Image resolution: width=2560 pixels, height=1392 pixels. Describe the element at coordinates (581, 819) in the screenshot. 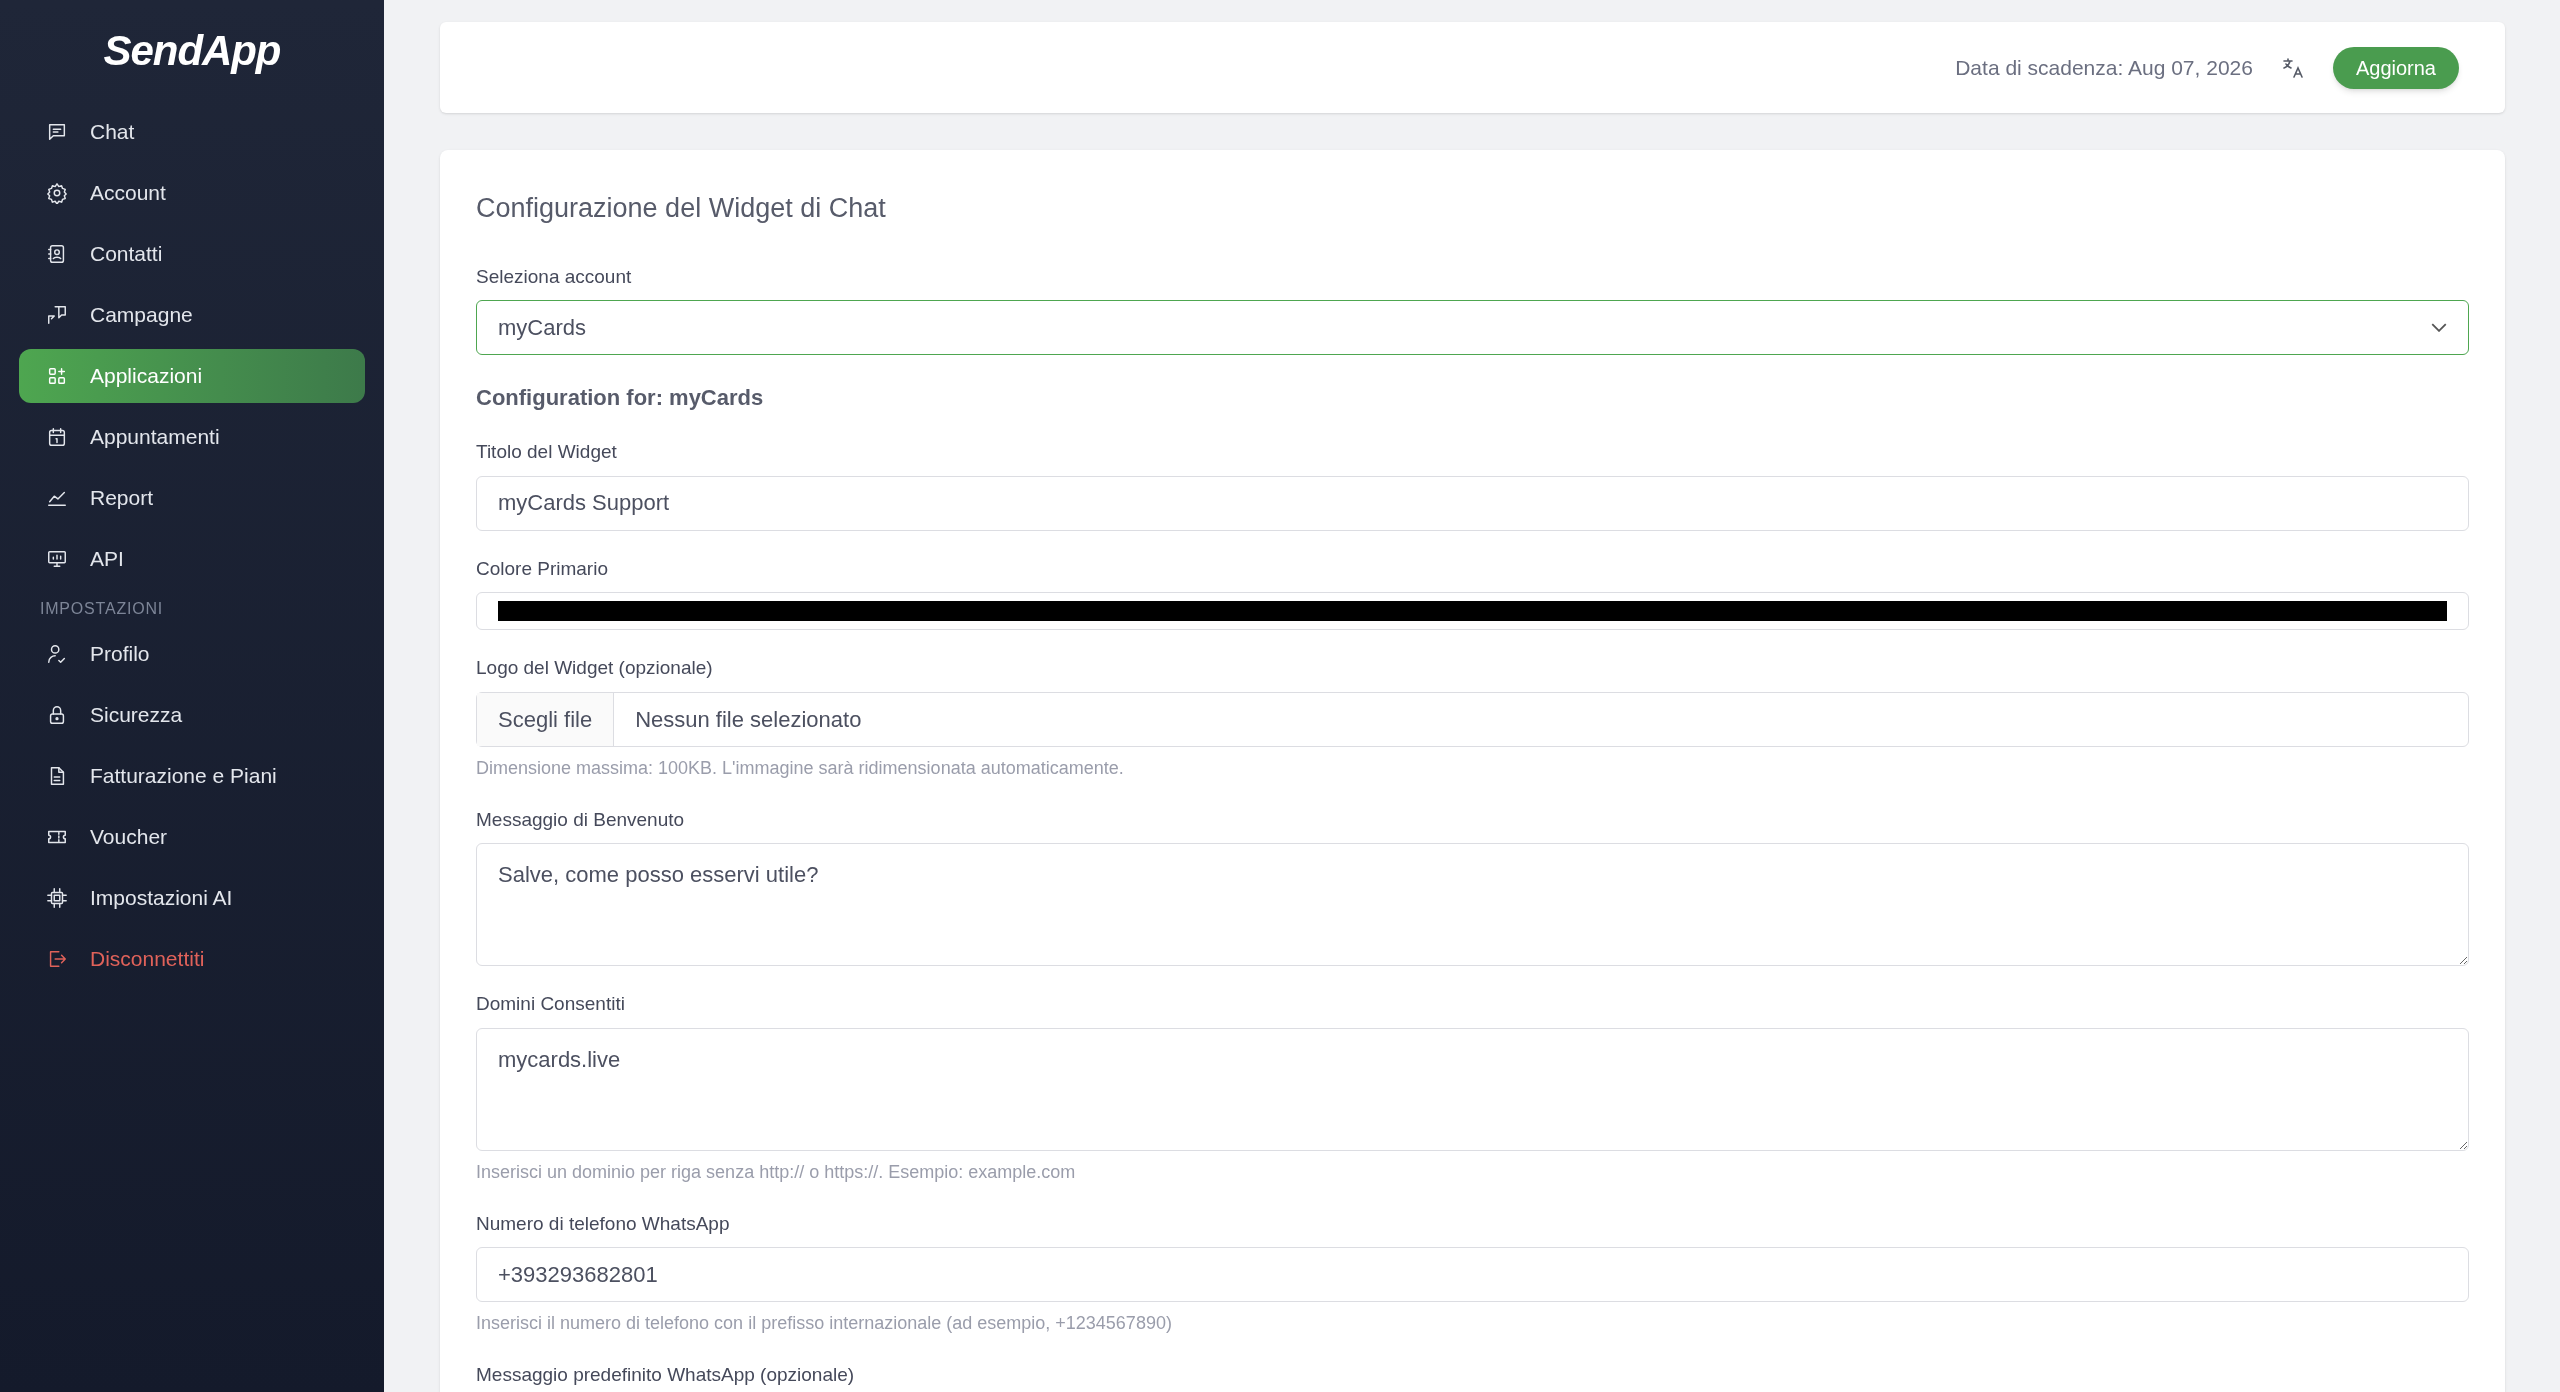

I see `field-label: Messaggio di Benvenuto` at that location.